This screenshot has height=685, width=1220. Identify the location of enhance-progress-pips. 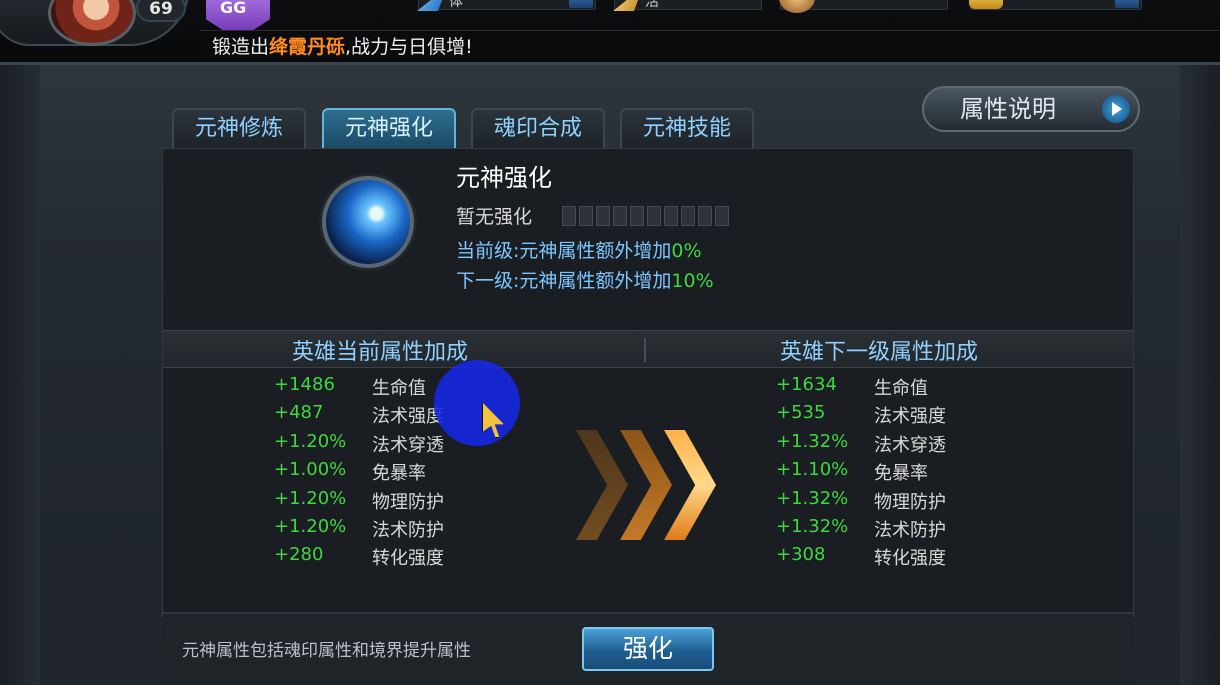
(645, 216).